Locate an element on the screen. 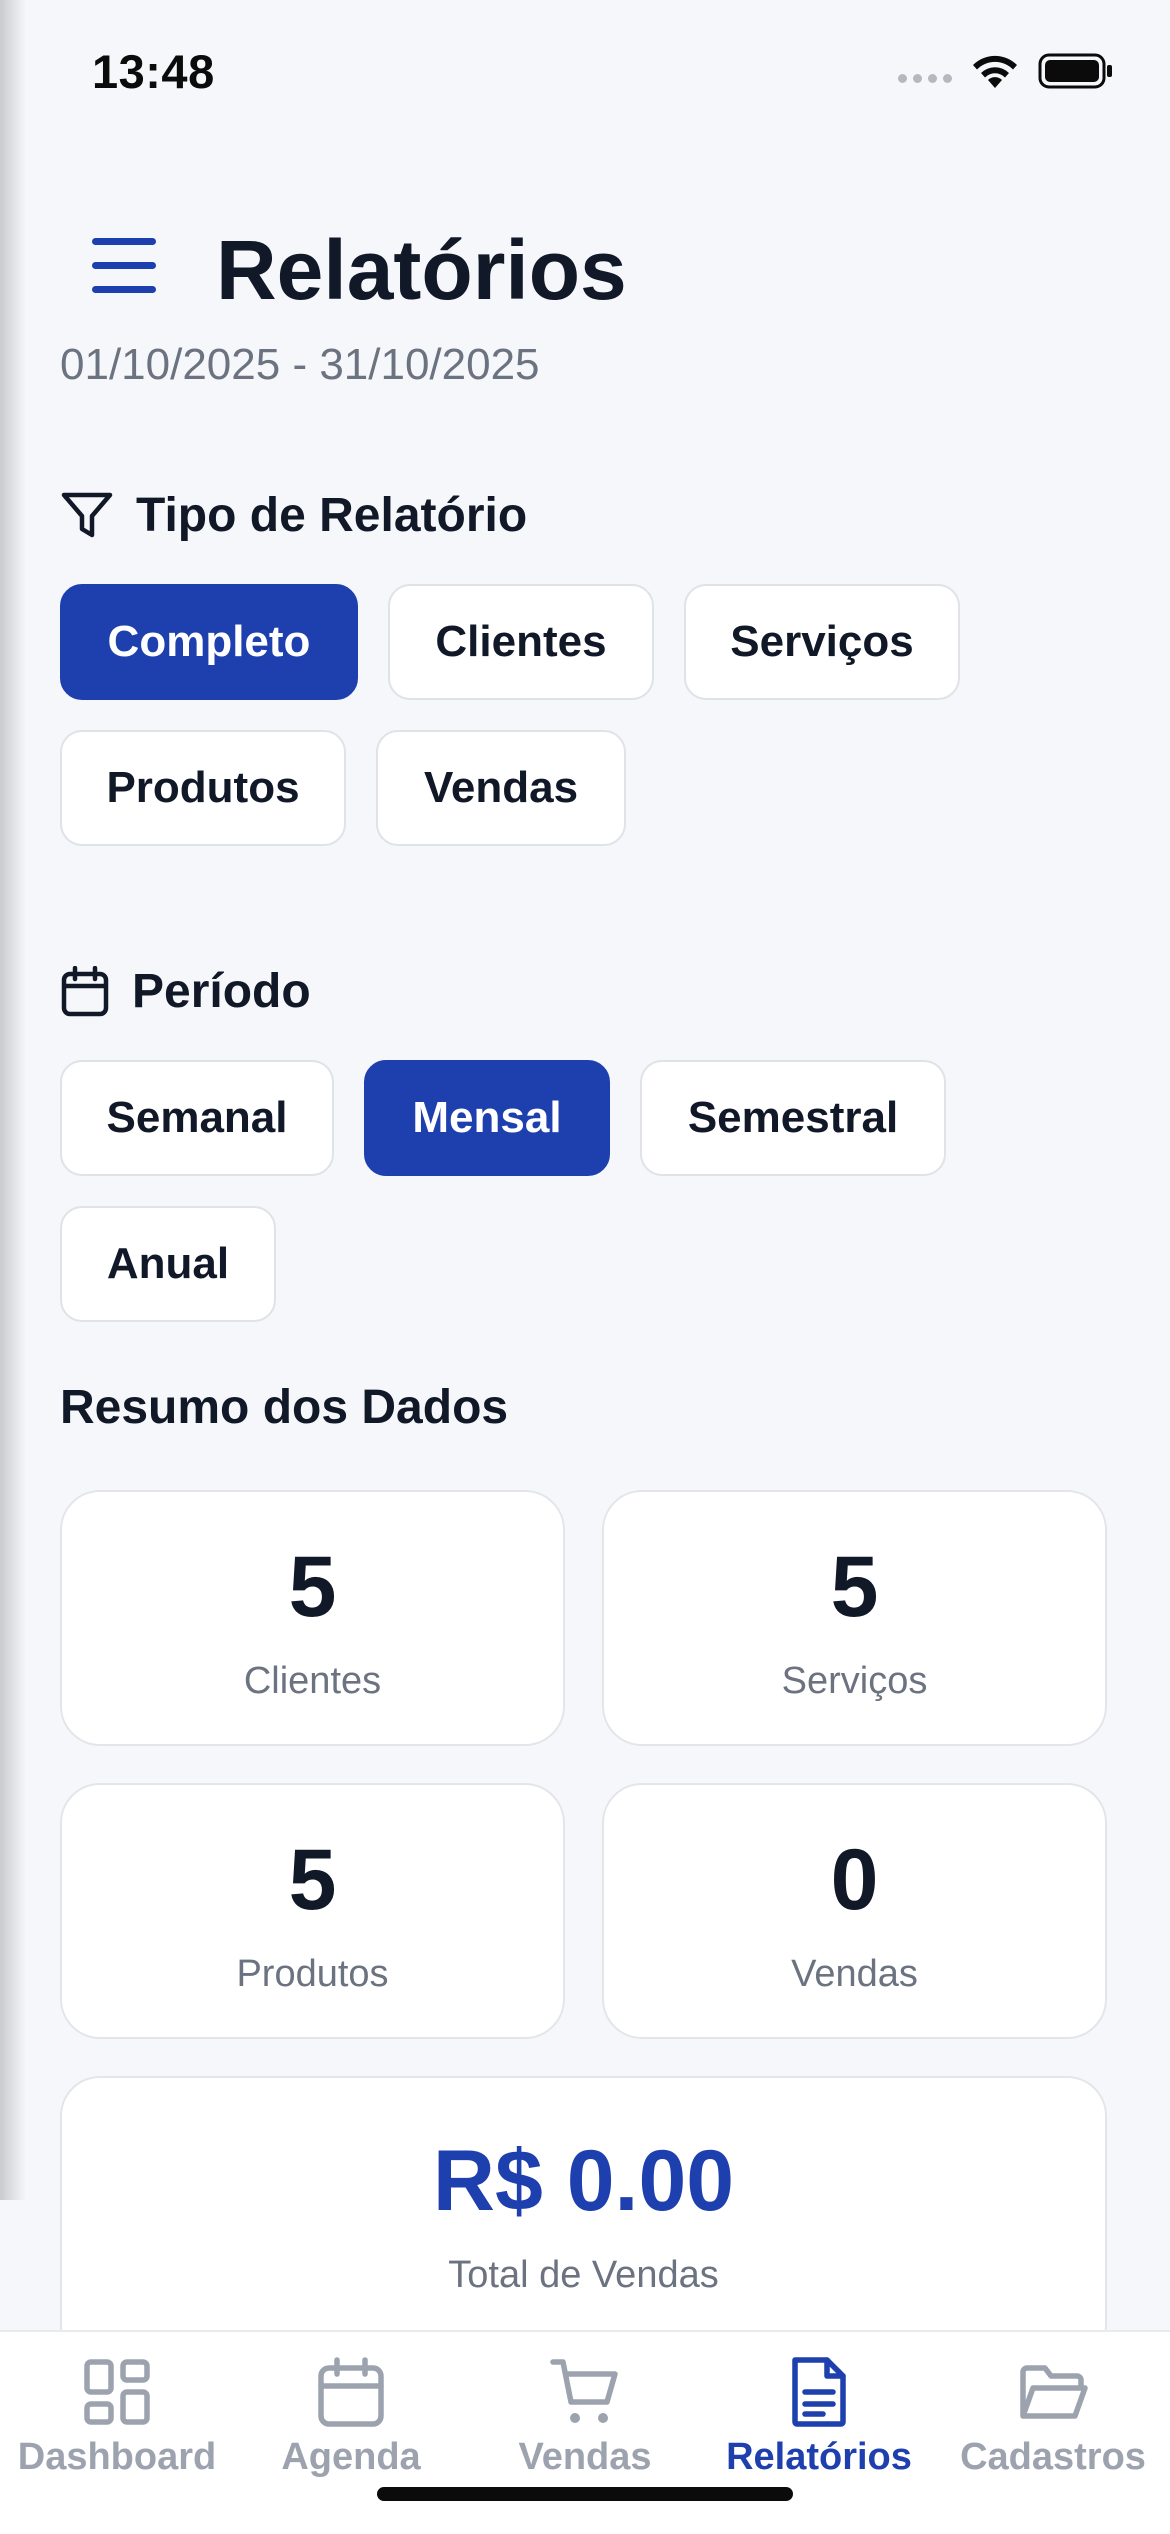 This screenshot has width=1170, height=2534. period-semanal: Semanal is located at coordinates (197, 1118).